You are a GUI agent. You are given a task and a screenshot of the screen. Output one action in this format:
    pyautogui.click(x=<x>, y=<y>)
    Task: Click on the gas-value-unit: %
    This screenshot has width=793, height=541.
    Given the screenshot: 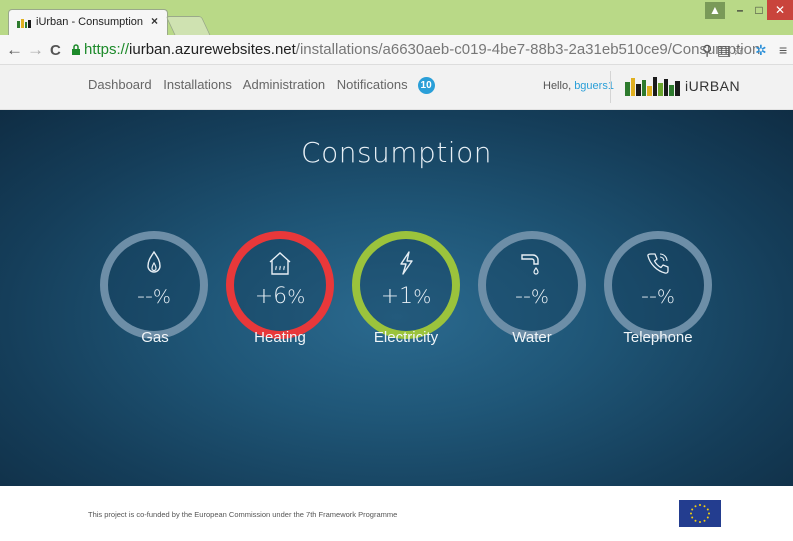 What is the action you would take?
    pyautogui.click(x=161, y=297)
    